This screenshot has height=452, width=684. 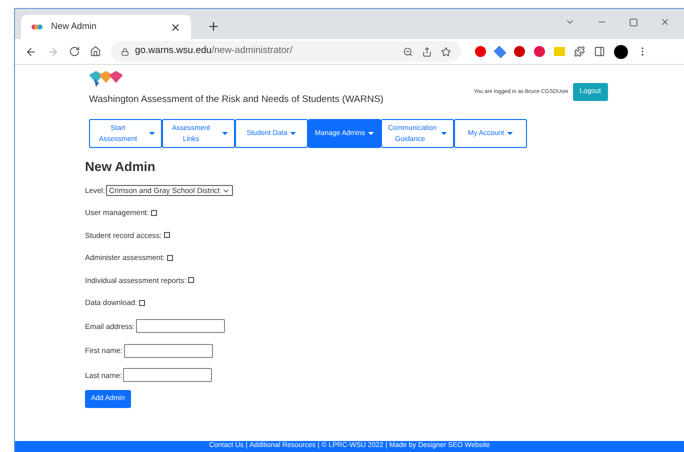 What do you see at coordinates (74, 27) in the screenshot?
I see `tab-title: New Admin` at bounding box center [74, 27].